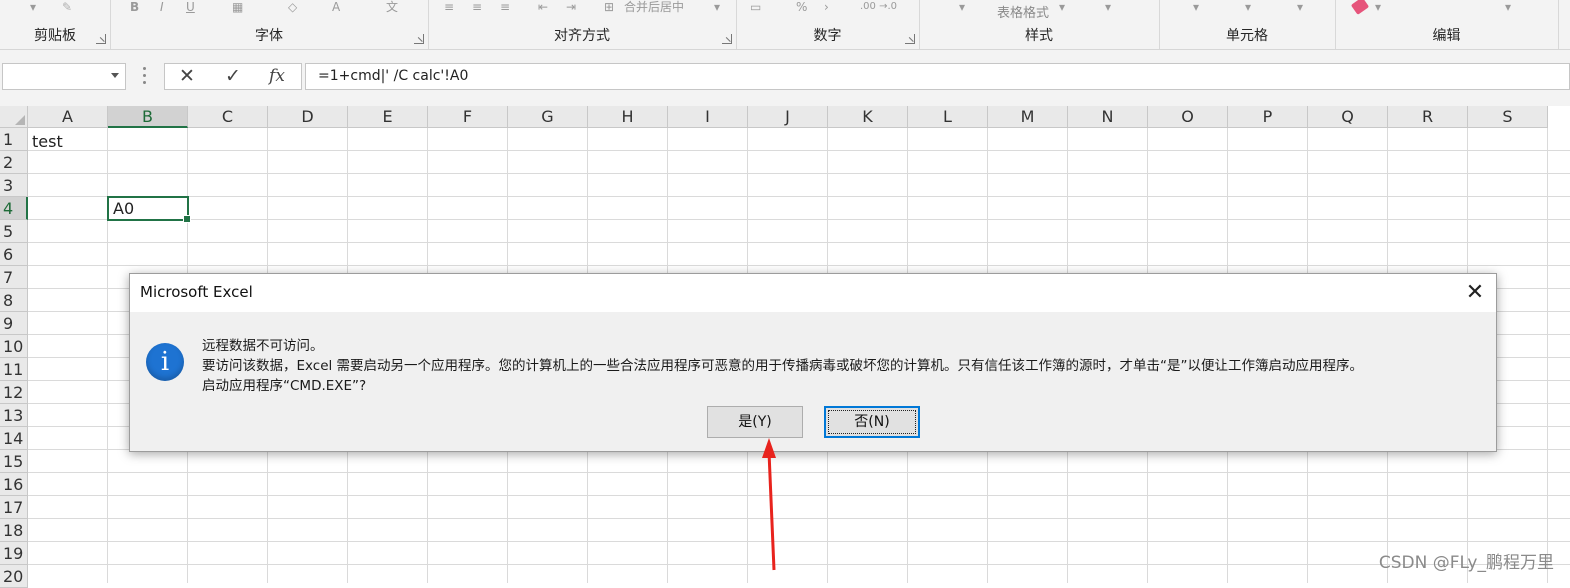  Describe the element at coordinates (477, 7) in the screenshot. I see `align-center-icon: ≡` at that location.